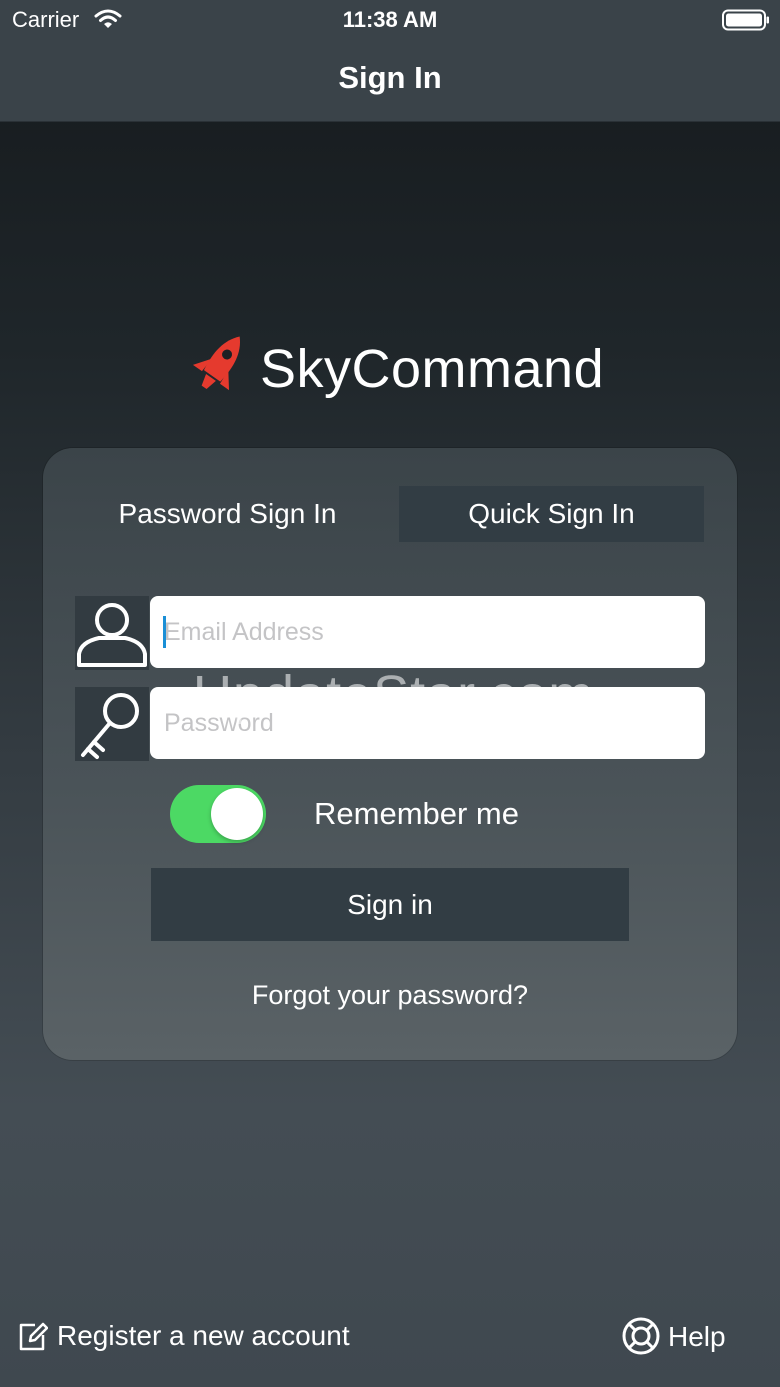 The image size is (780, 1387). Describe the element at coordinates (164, 632) in the screenshot. I see `text-cursor` at that location.